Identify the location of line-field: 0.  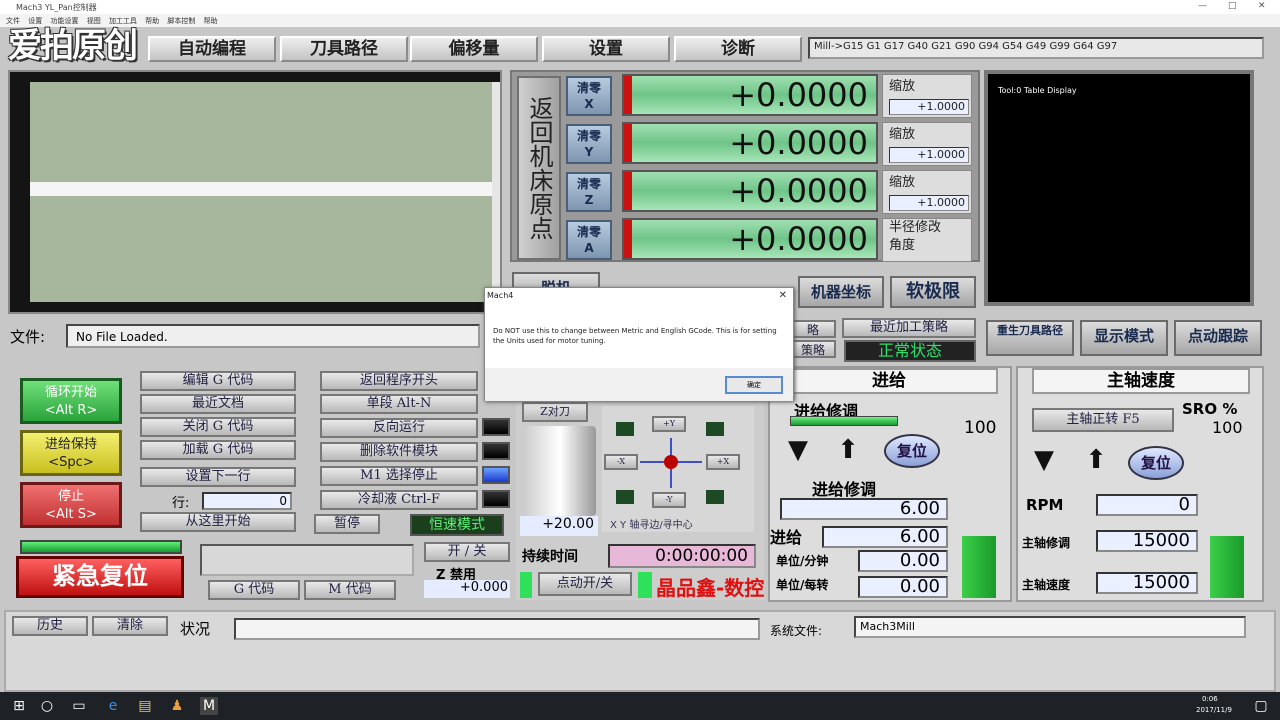
(247, 501).